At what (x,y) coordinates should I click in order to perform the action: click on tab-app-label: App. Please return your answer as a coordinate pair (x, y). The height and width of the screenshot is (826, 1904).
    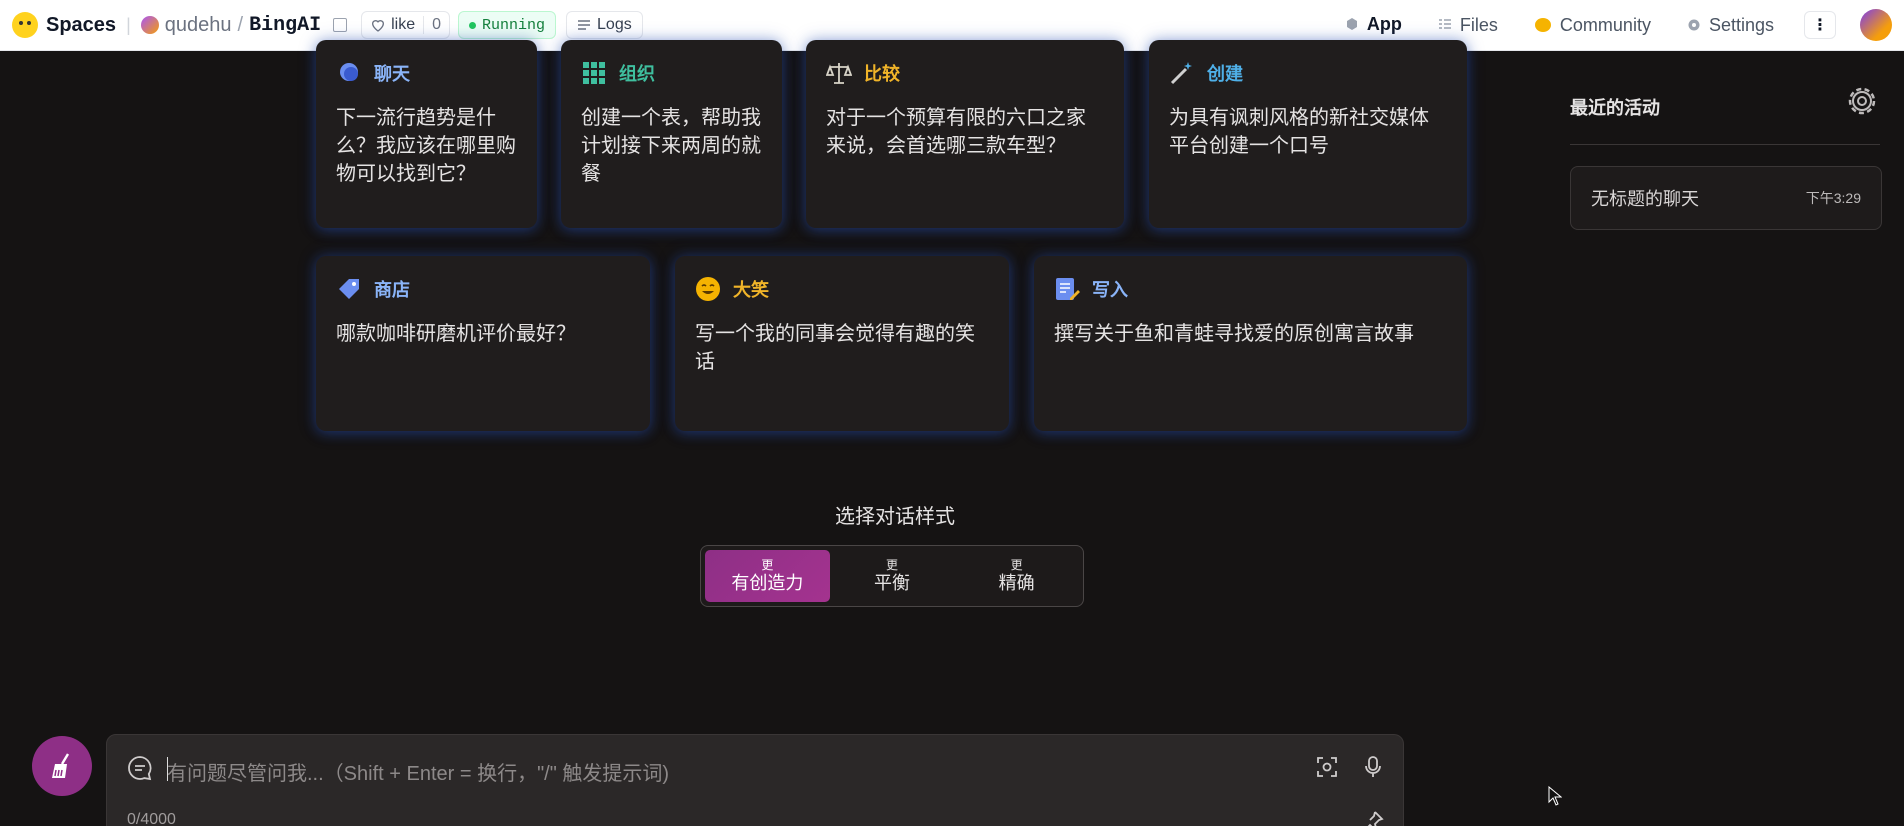
    Looking at the image, I should click on (1384, 23).